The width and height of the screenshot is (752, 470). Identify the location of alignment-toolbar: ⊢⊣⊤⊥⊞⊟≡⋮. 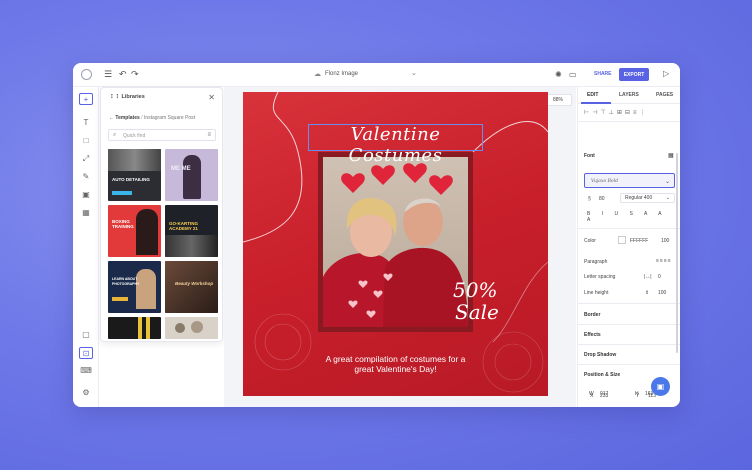
(616, 112).